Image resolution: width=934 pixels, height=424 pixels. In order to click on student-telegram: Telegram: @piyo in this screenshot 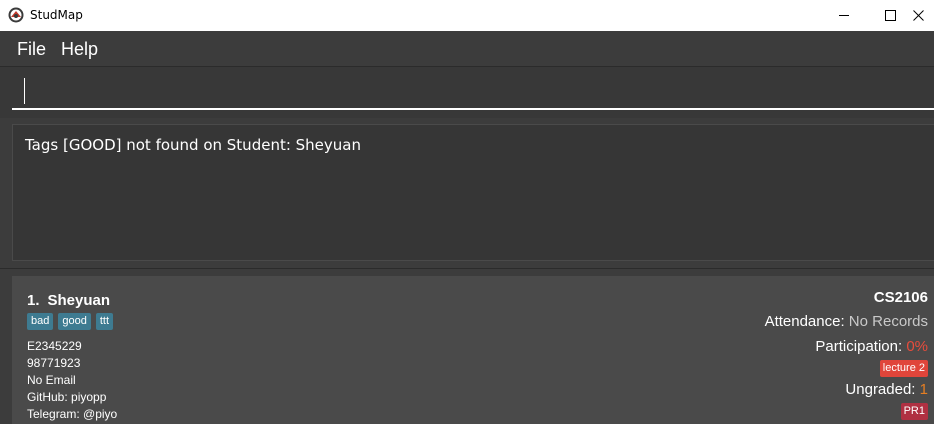, I will do `click(72, 414)`.